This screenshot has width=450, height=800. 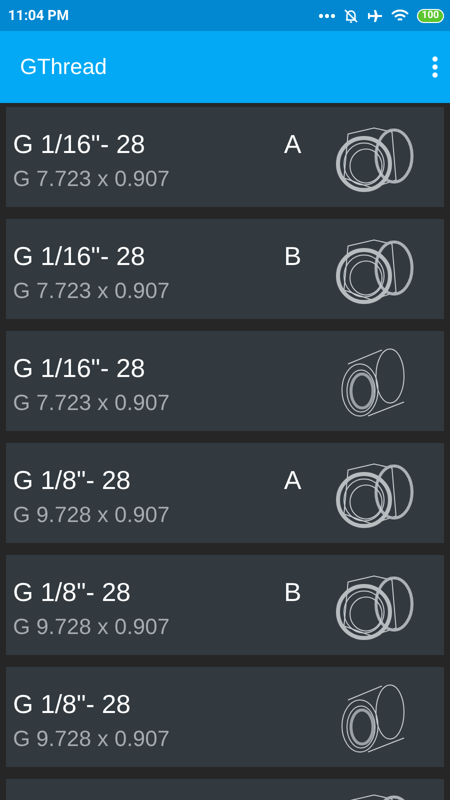 What do you see at coordinates (350, 16) in the screenshot?
I see `muted-bell-icon` at bounding box center [350, 16].